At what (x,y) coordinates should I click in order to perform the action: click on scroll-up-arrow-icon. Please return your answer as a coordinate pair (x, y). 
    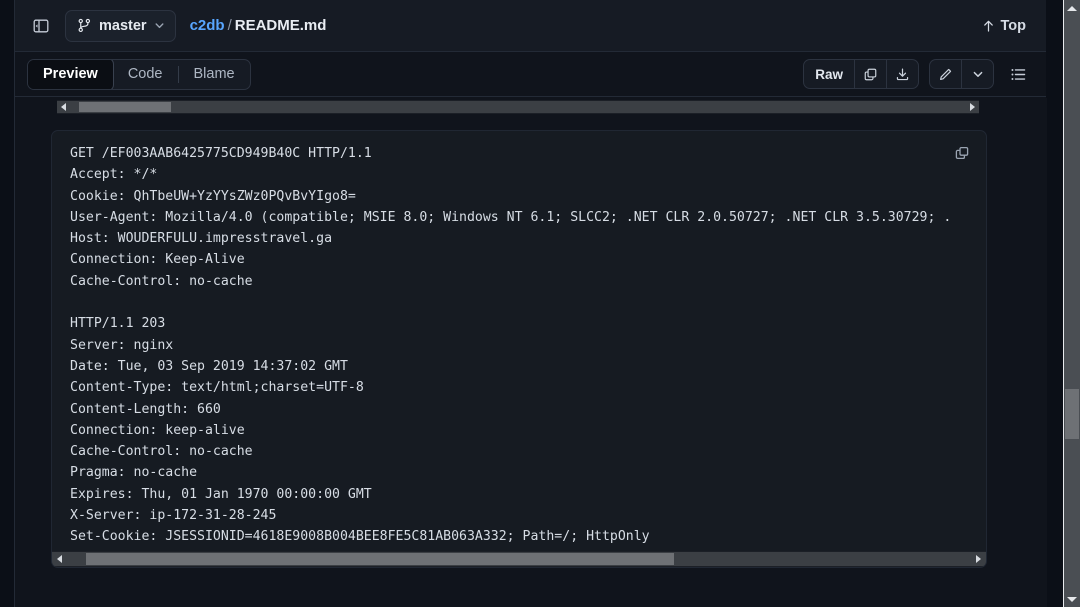
    Looking at the image, I should click on (1072, 8).